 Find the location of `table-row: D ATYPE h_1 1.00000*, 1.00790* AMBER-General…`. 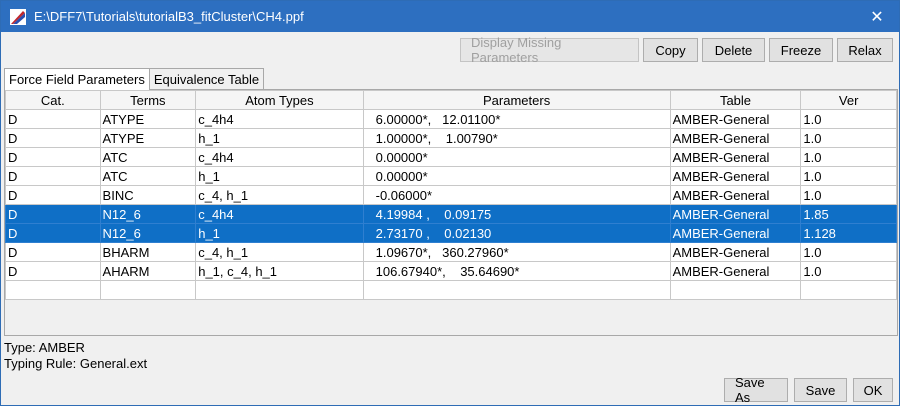

table-row: D ATYPE h_1 1.00000*, 1.00790* AMBER-General… is located at coordinates (451, 138).